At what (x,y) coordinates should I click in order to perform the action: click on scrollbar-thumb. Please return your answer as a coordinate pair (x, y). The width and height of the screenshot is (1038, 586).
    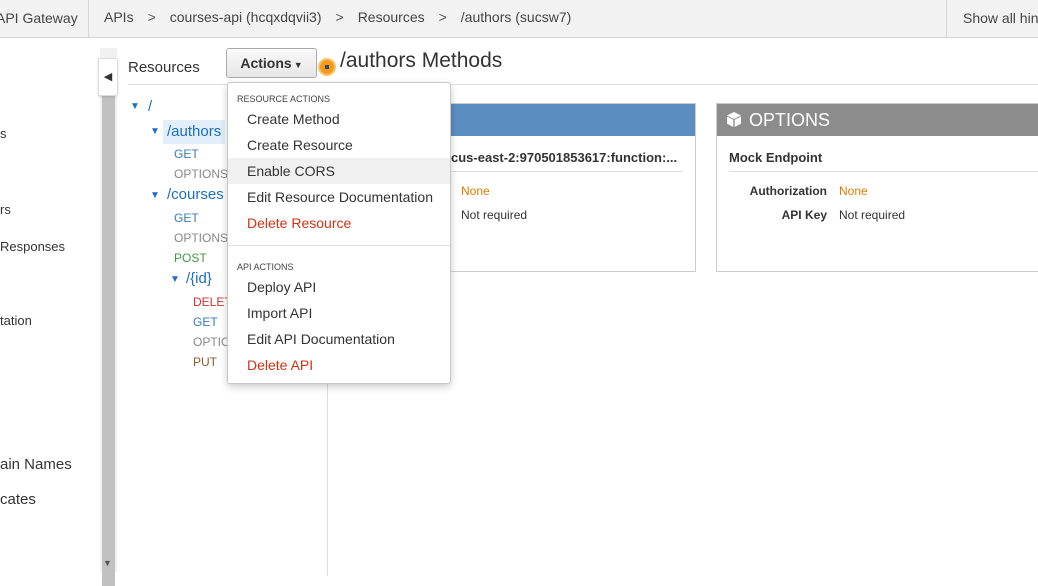
    Looking at the image, I should click on (108, 336).